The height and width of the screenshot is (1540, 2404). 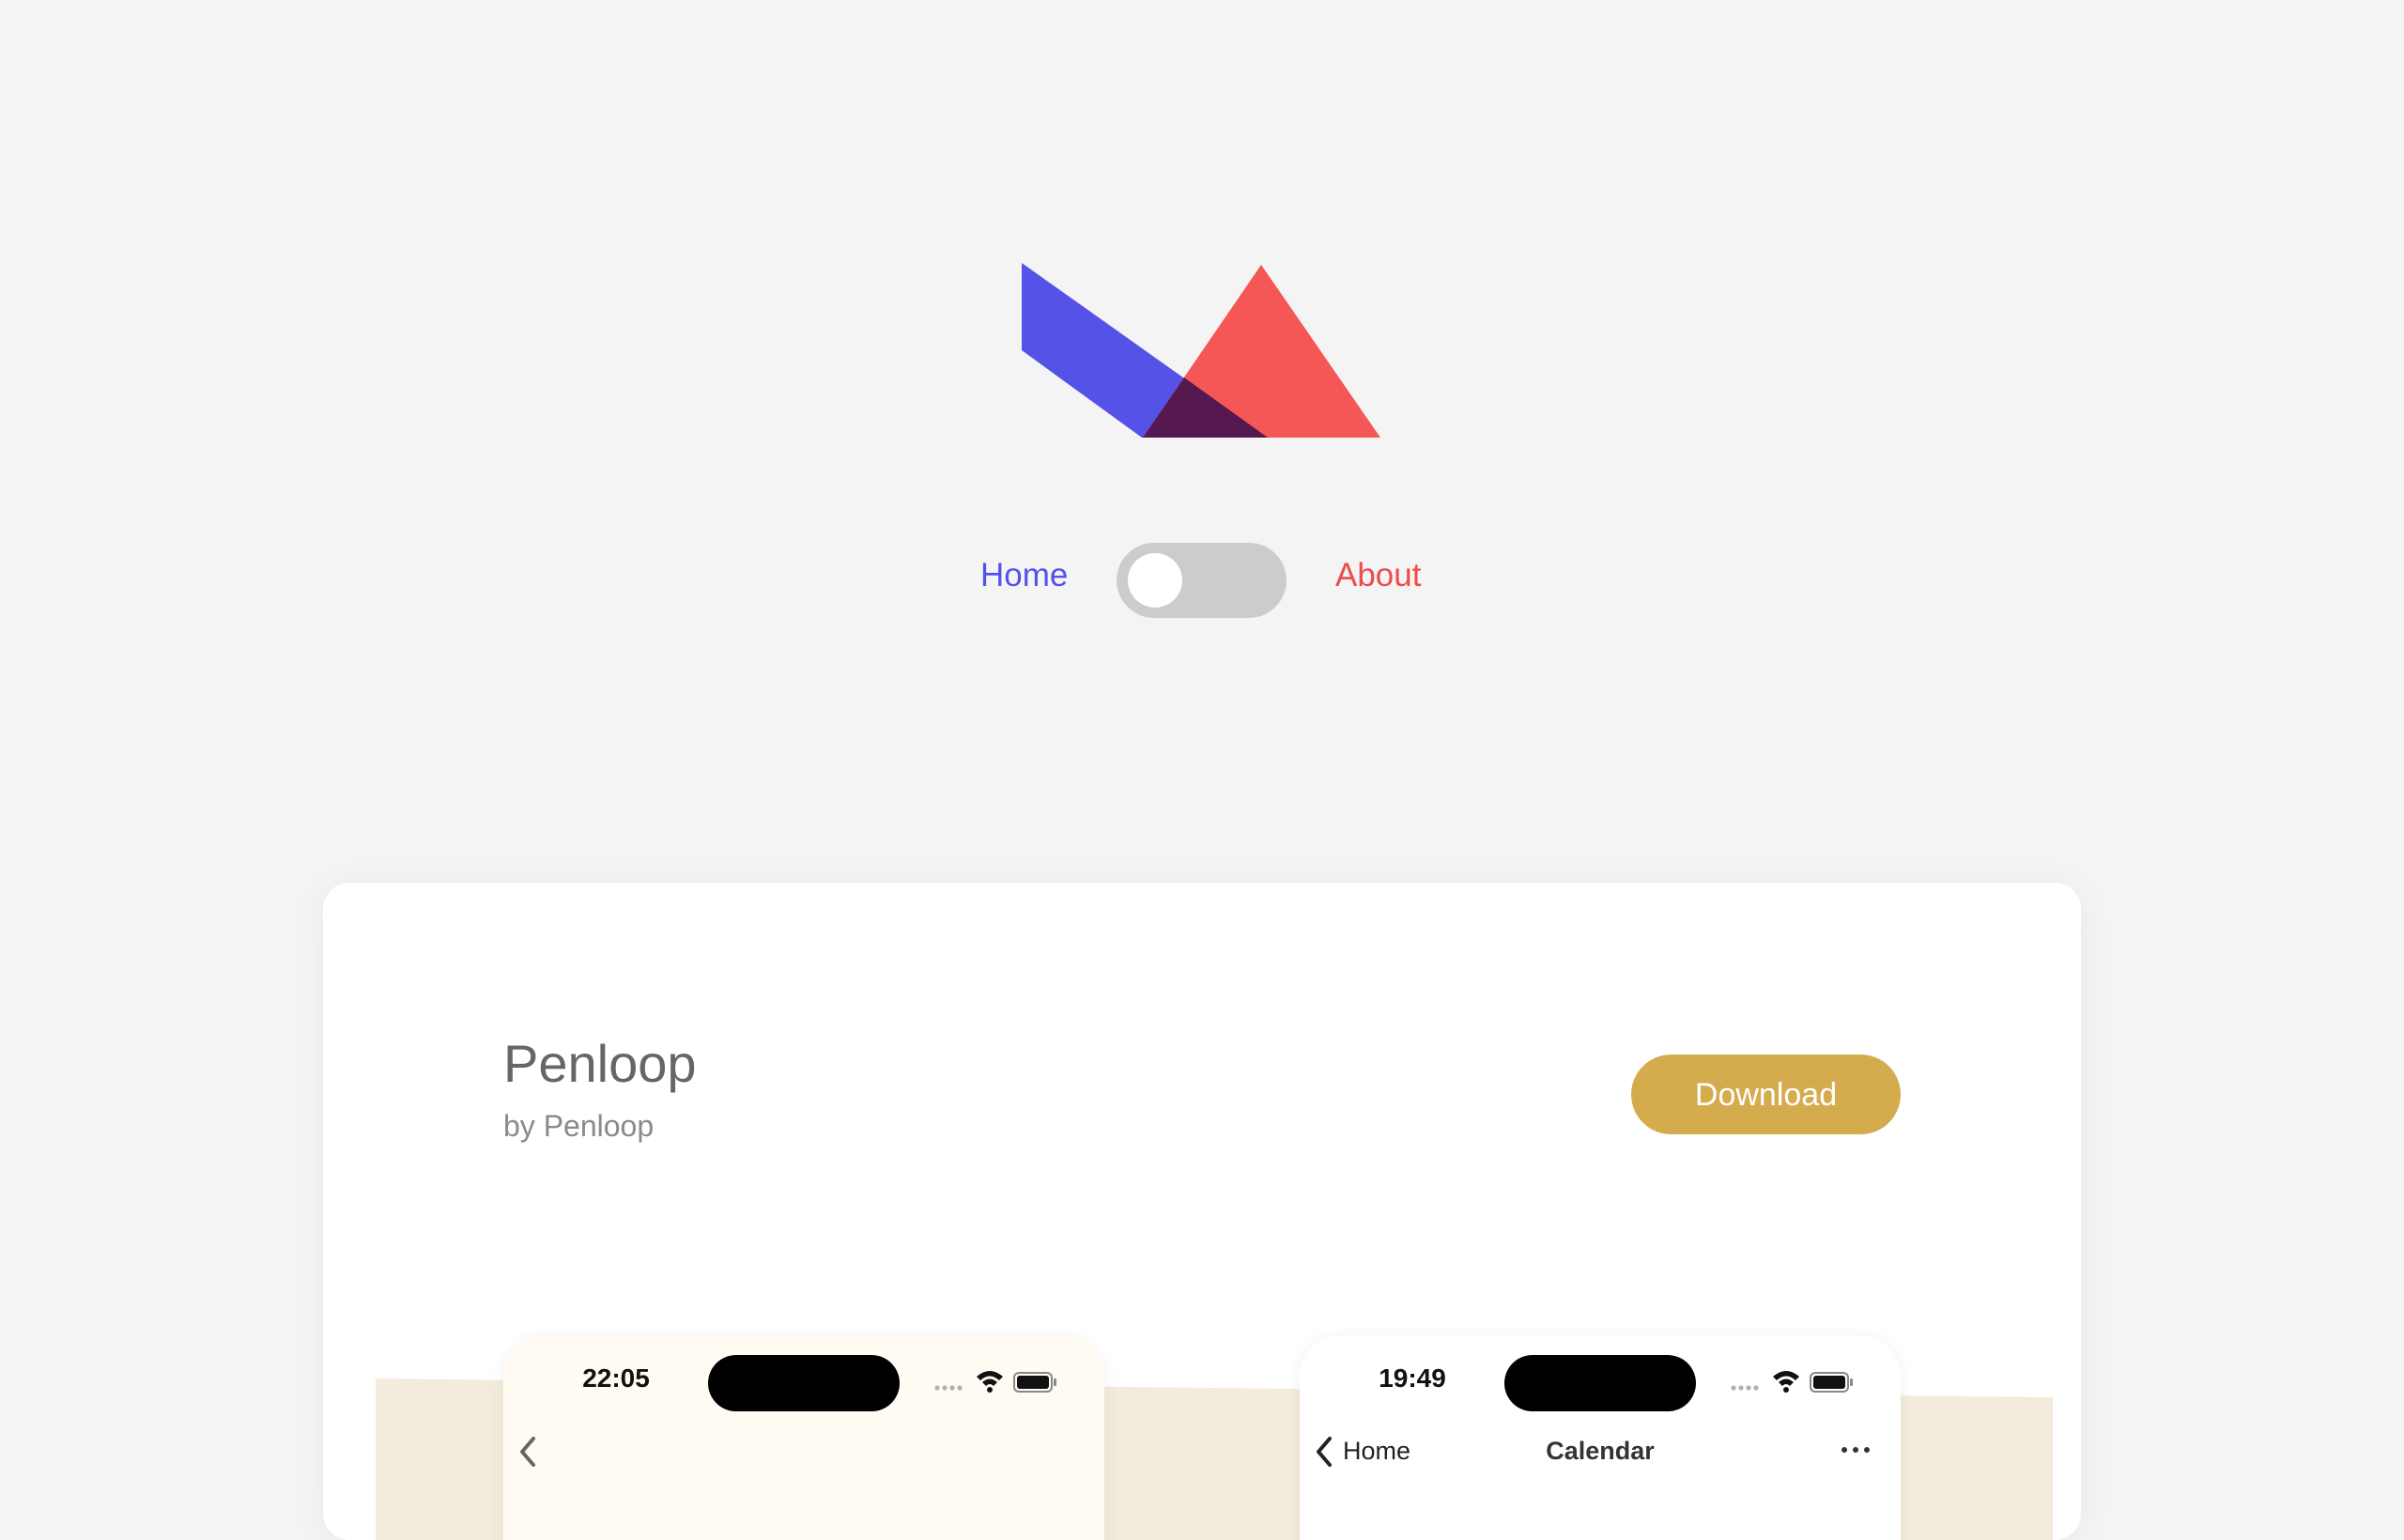 What do you see at coordinates (1600, 1451) in the screenshot?
I see `screen-title: Calendar` at bounding box center [1600, 1451].